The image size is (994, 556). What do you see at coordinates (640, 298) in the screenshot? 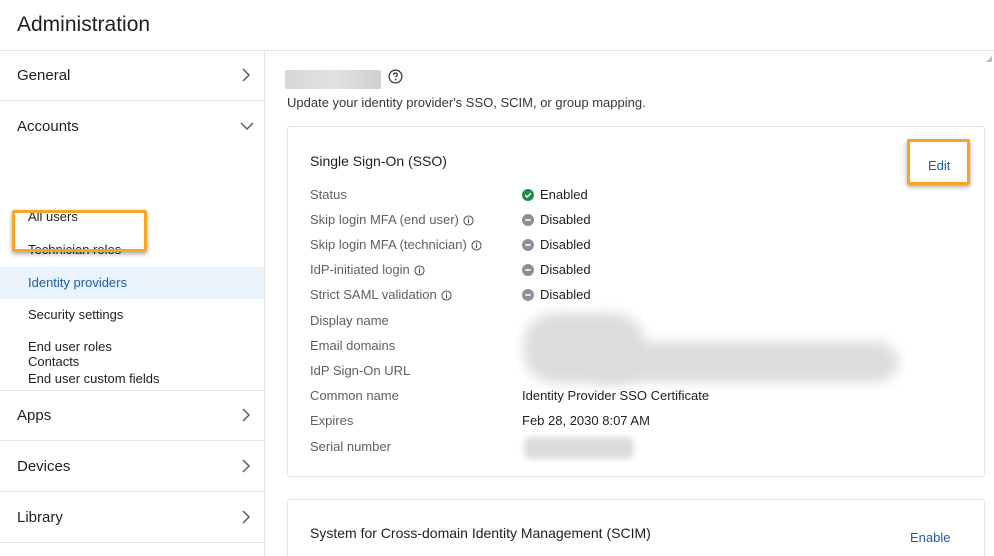
I see `sso-row-strict-saml: Strict SAML validation Disabled` at bounding box center [640, 298].